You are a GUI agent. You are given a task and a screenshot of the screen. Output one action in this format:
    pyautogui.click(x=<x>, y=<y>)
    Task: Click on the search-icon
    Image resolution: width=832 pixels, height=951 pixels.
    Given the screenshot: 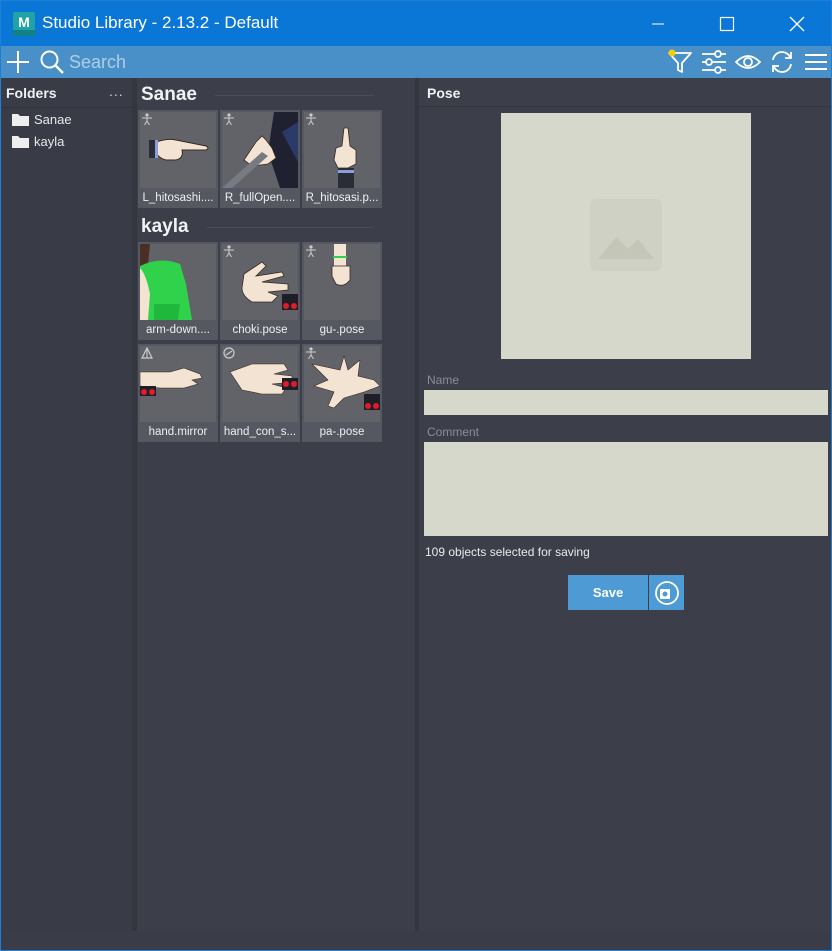 What is the action you would take?
    pyautogui.click(x=52, y=62)
    